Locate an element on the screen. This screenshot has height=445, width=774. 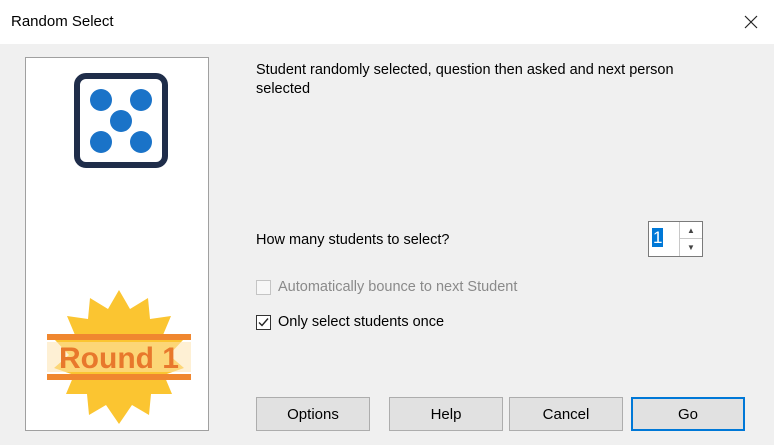
close-button is located at coordinates (751, 22).